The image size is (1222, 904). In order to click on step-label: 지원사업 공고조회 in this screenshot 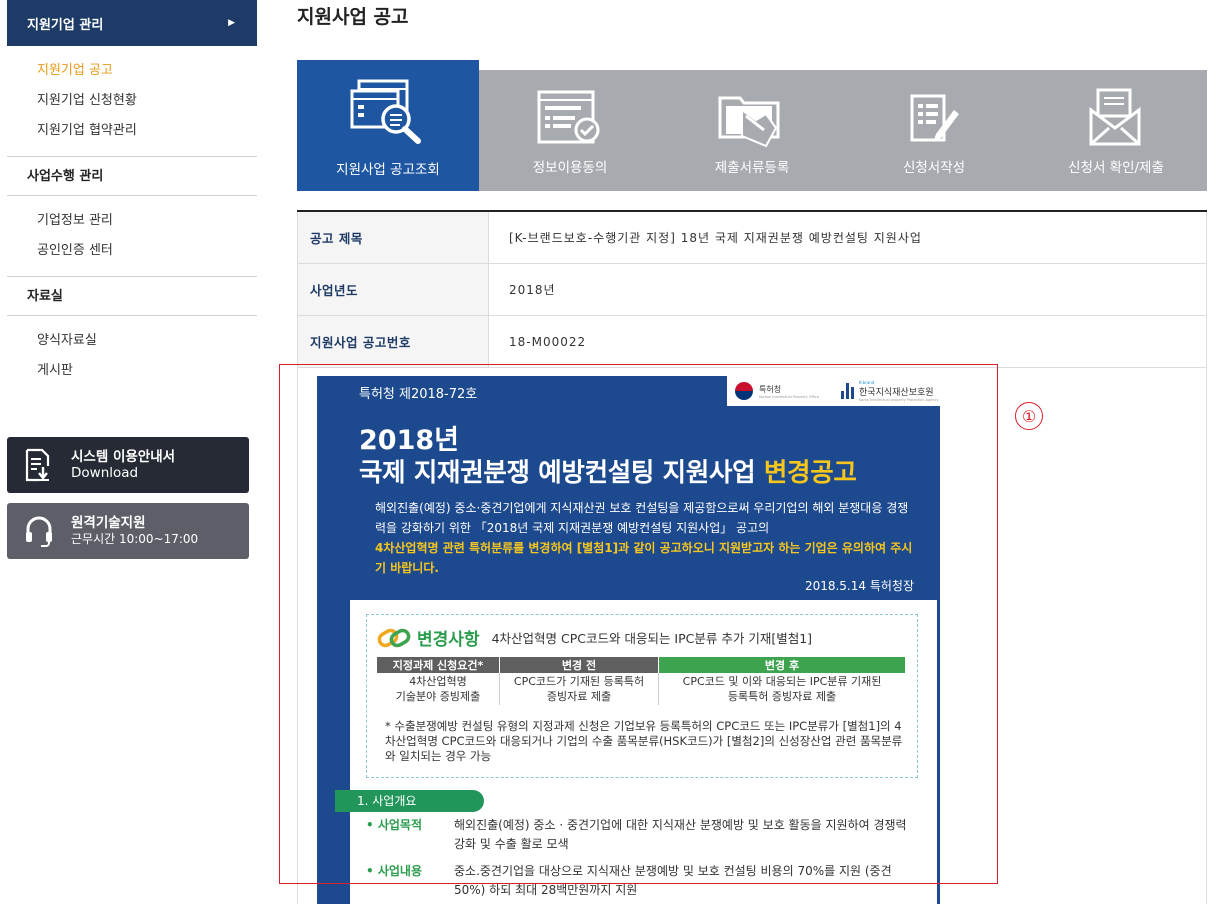, I will do `click(388, 170)`.